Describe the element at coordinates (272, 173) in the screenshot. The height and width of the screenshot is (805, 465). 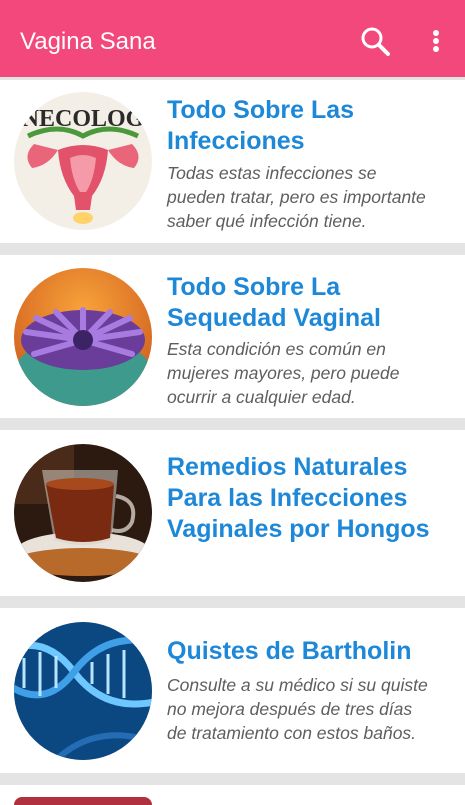
I see `desc-line: Todas estas infecciones se` at that location.